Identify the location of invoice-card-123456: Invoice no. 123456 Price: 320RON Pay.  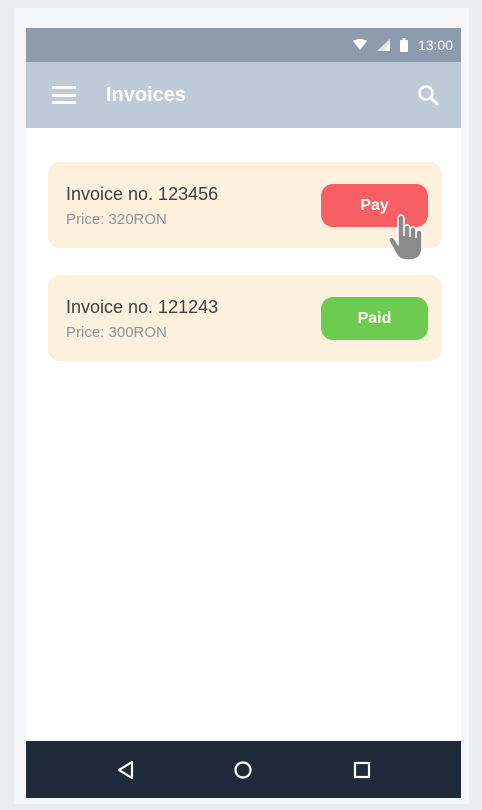
(245, 205).